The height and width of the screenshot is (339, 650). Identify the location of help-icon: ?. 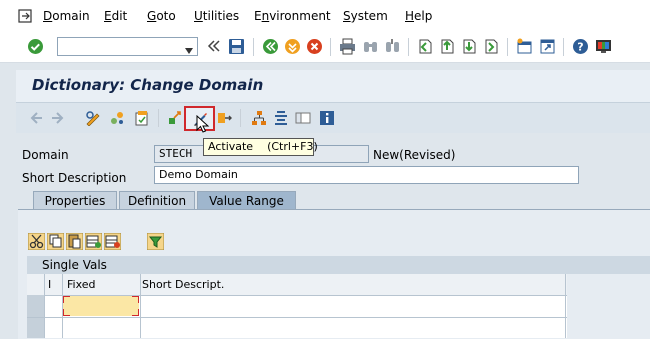
(580, 46).